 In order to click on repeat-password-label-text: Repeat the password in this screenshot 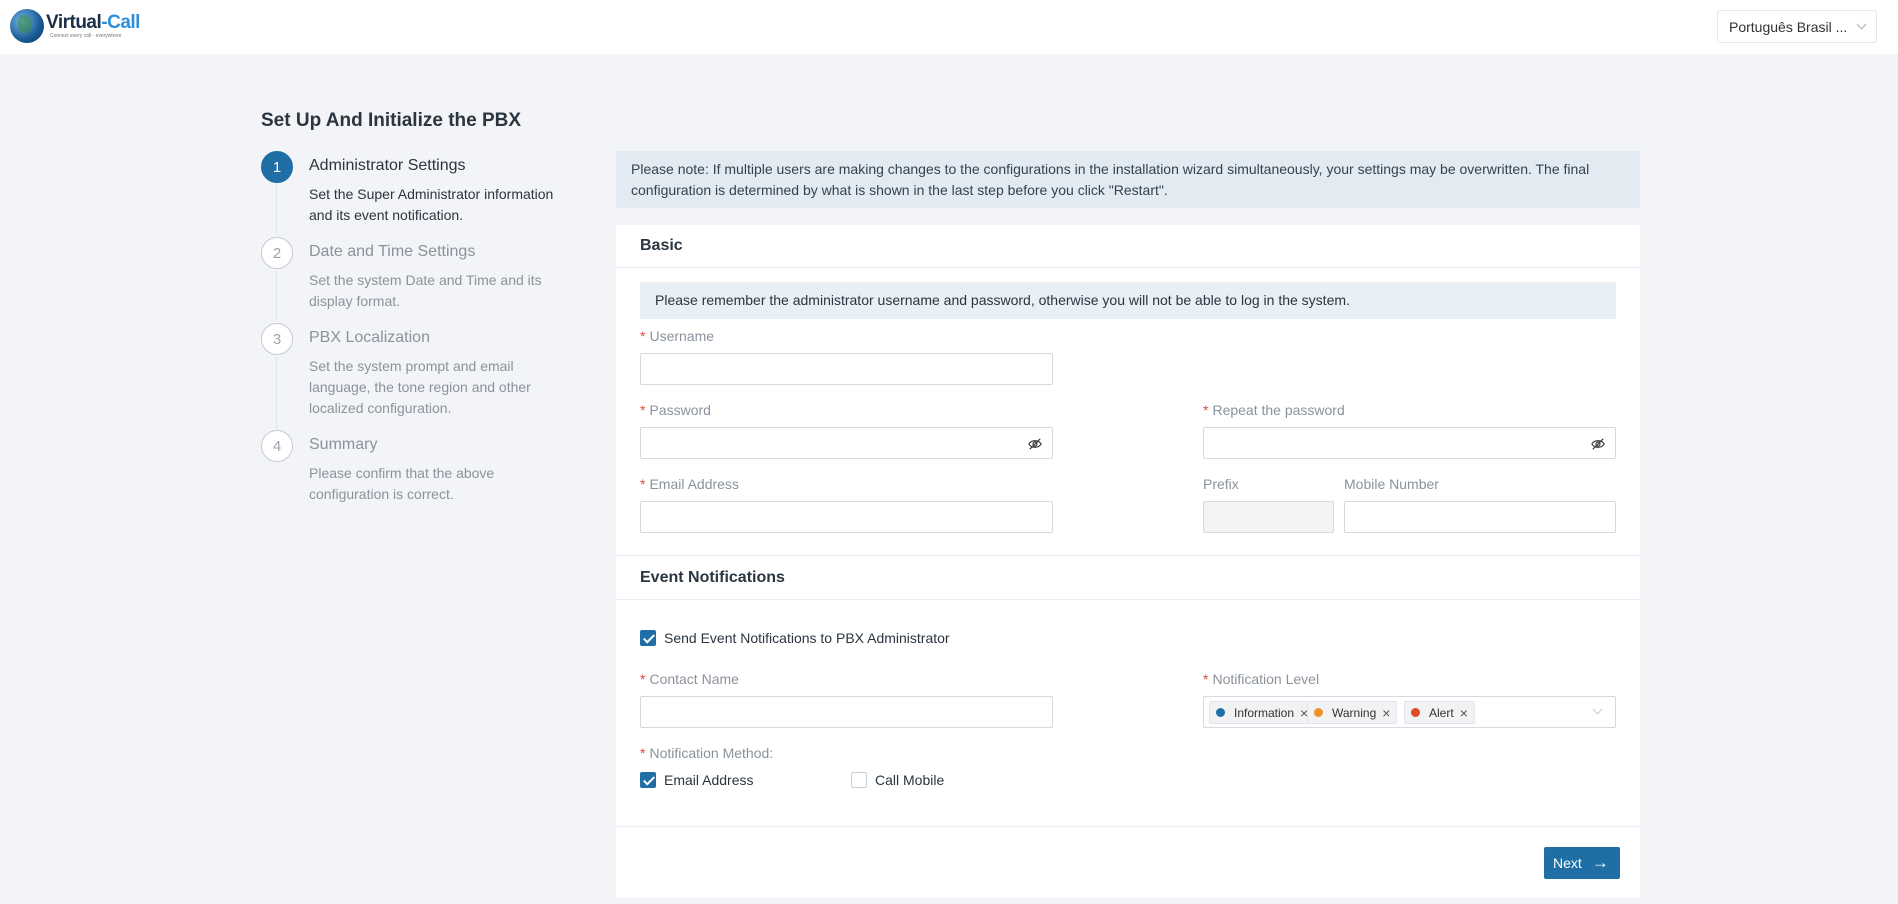, I will do `click(1278, 410)`.